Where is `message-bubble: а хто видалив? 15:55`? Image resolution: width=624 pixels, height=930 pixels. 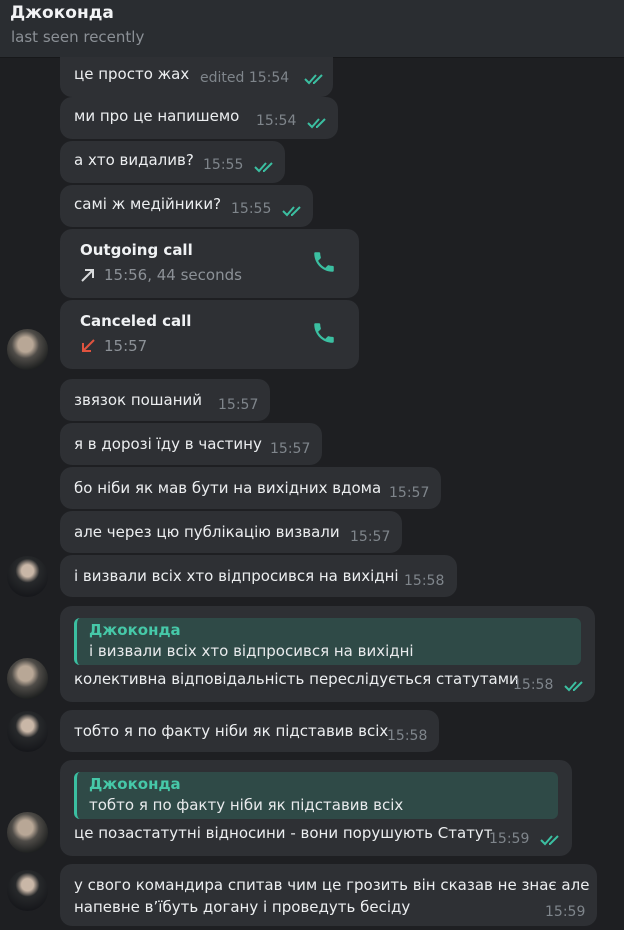
message-bubble: а хто видалив? 15:55 is located at coordinates (172, 162).